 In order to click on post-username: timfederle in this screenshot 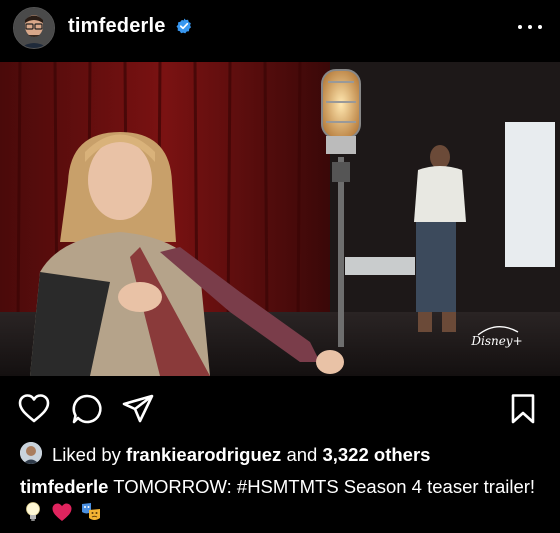, I will do `click(117, 26)`.